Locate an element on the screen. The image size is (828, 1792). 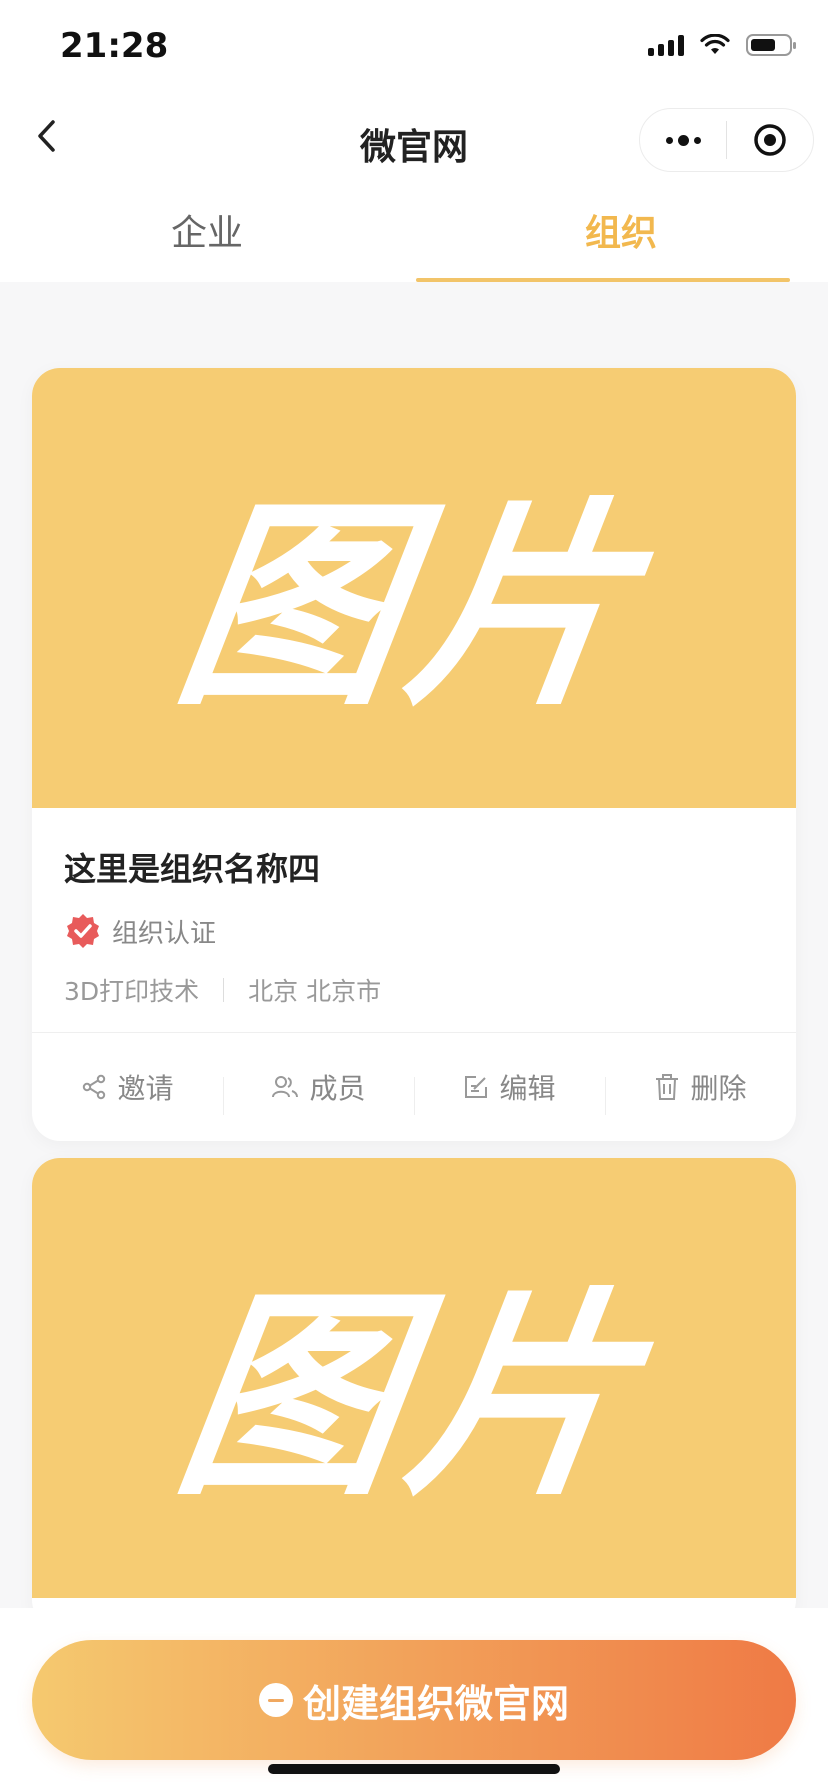
members-button: 成员 is located at coordinates (318, 1091).